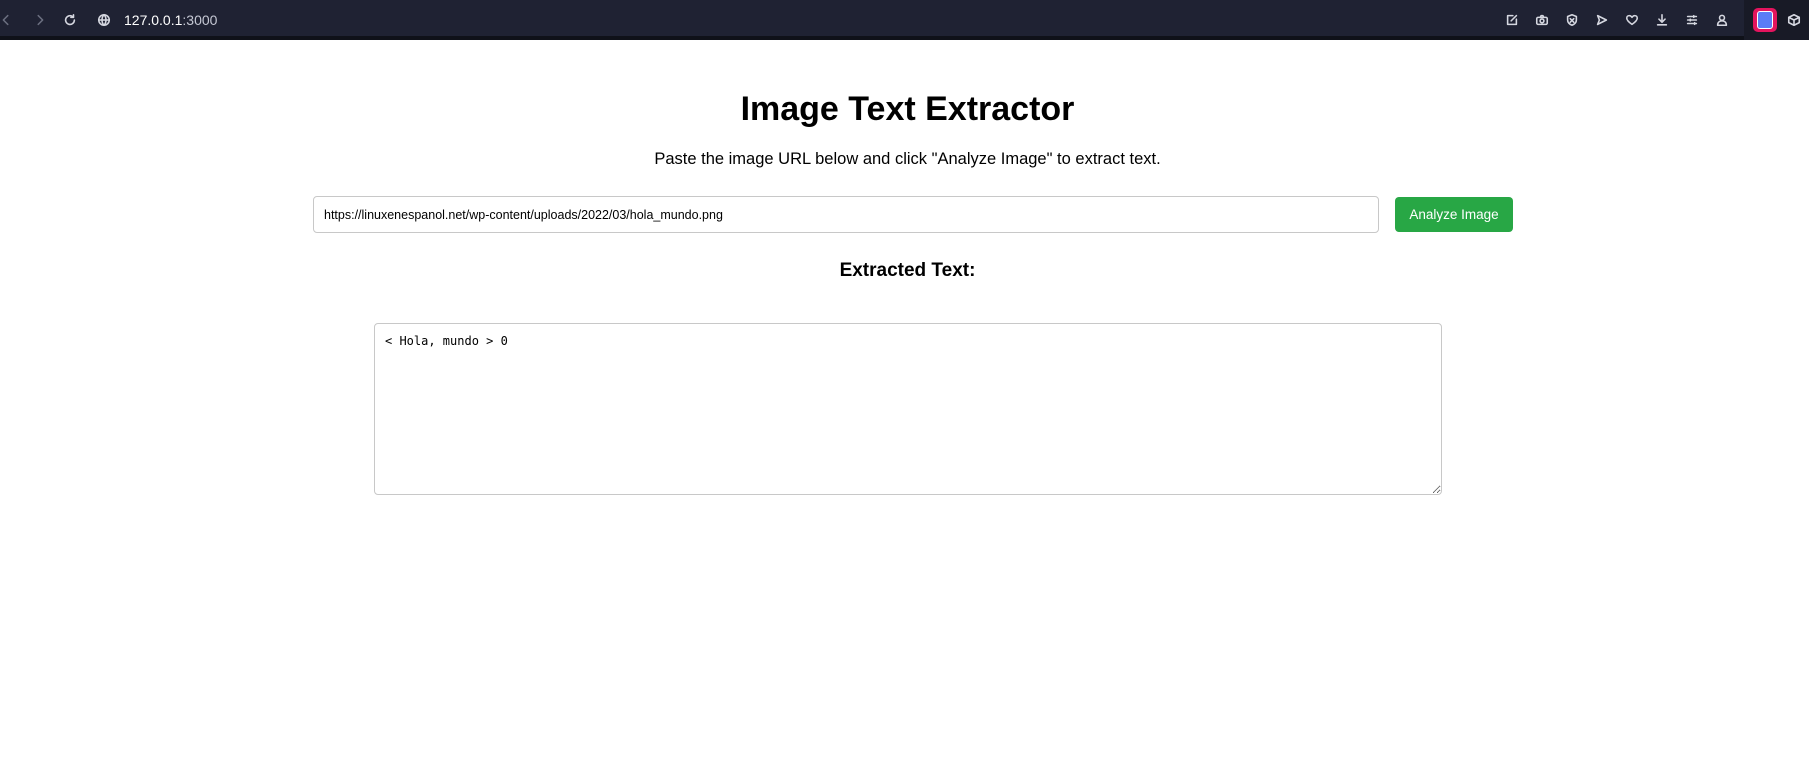  I want to click on url-host: 127.0.0.1, so click(153, 20).